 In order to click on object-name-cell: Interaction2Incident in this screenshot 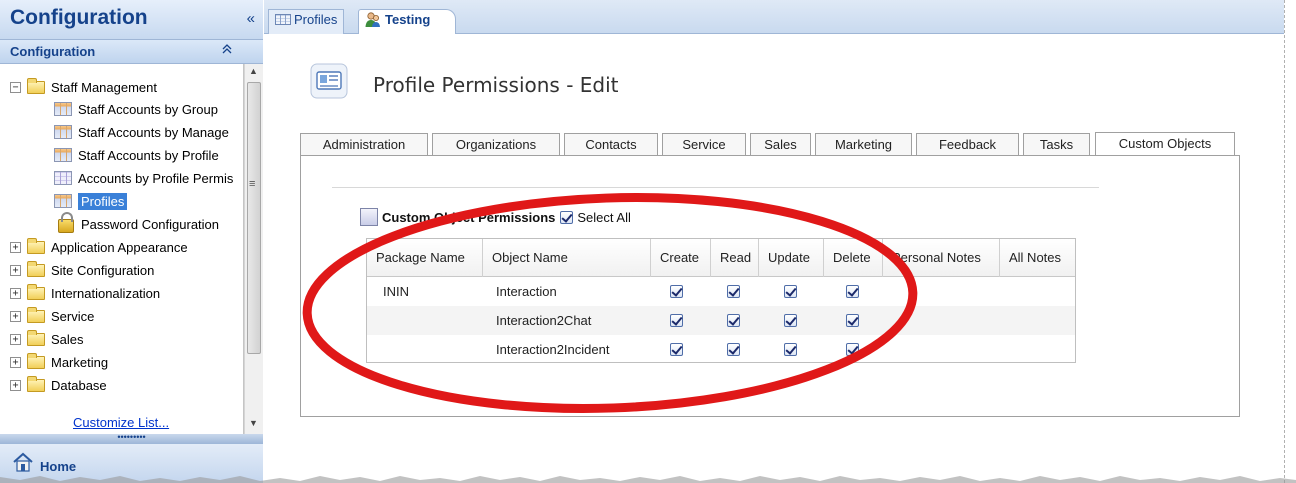, I will do `click(553, 349)`.